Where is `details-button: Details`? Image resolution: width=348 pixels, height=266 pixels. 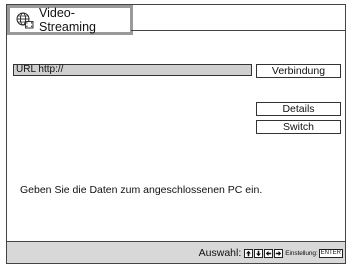
details-button: Details is located at coordinates (298, 109).